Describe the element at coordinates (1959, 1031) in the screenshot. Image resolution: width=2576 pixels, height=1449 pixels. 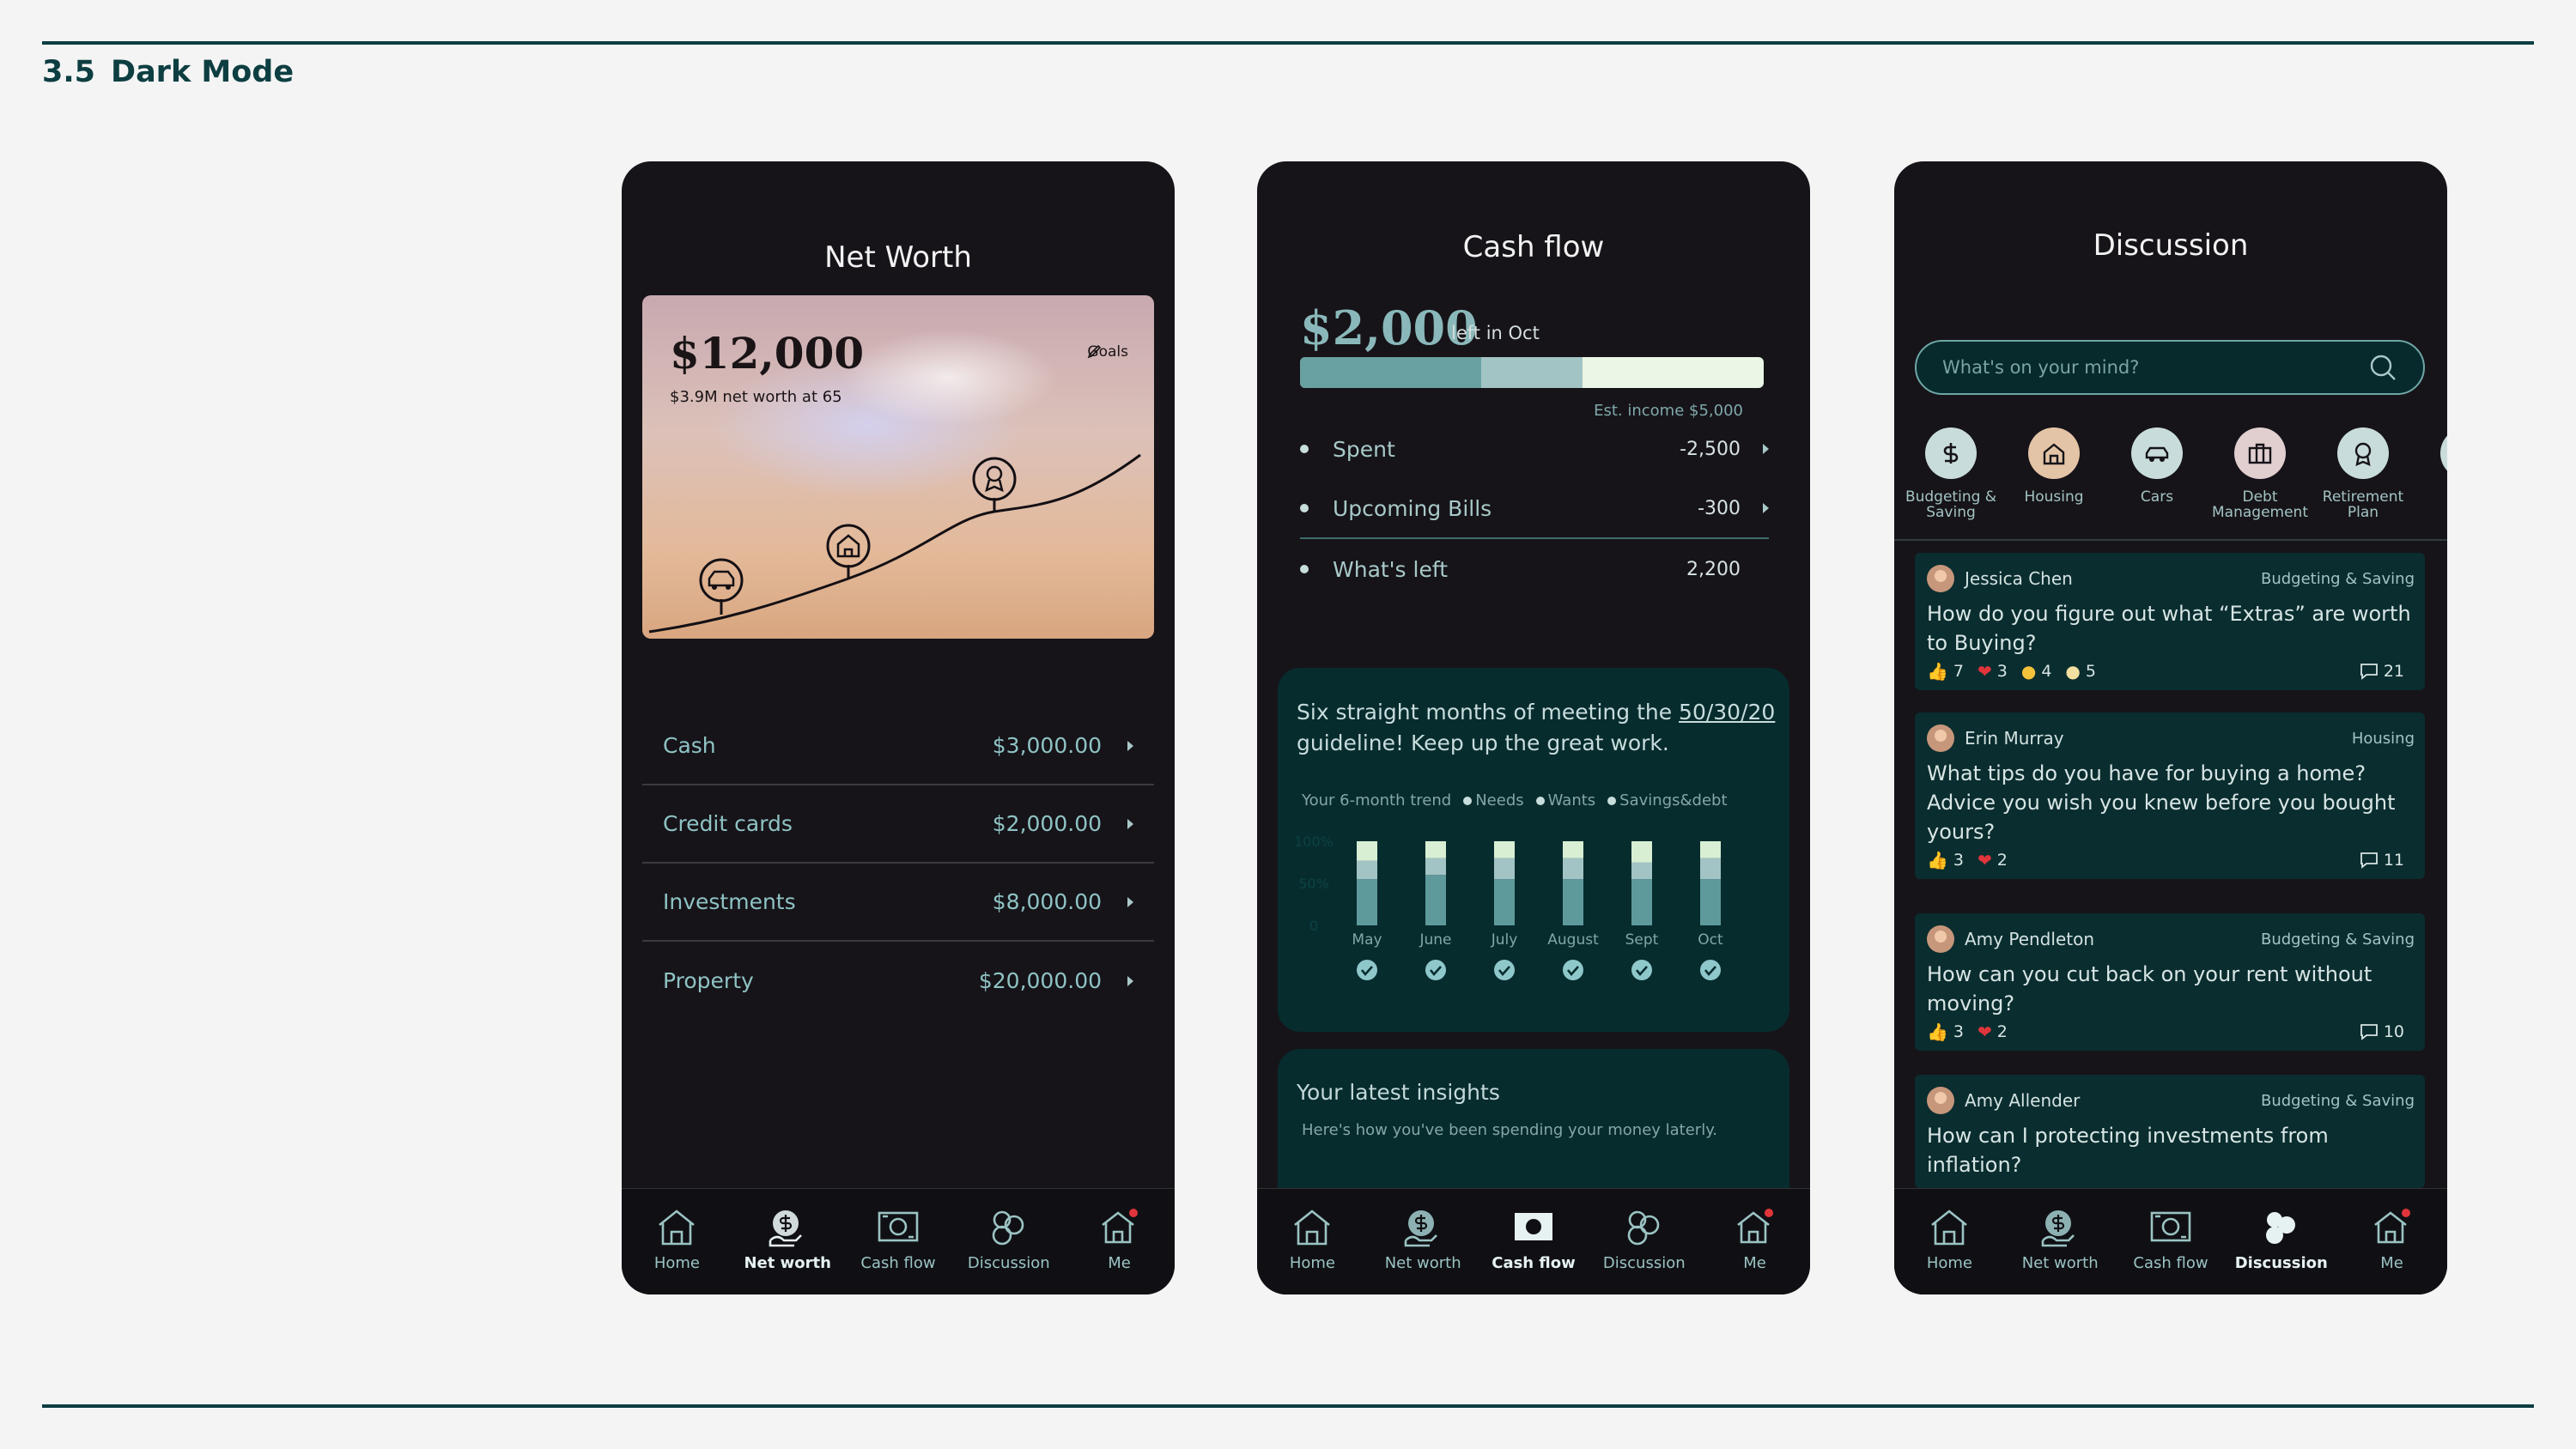
I see `reaction-count: 3` at that location.